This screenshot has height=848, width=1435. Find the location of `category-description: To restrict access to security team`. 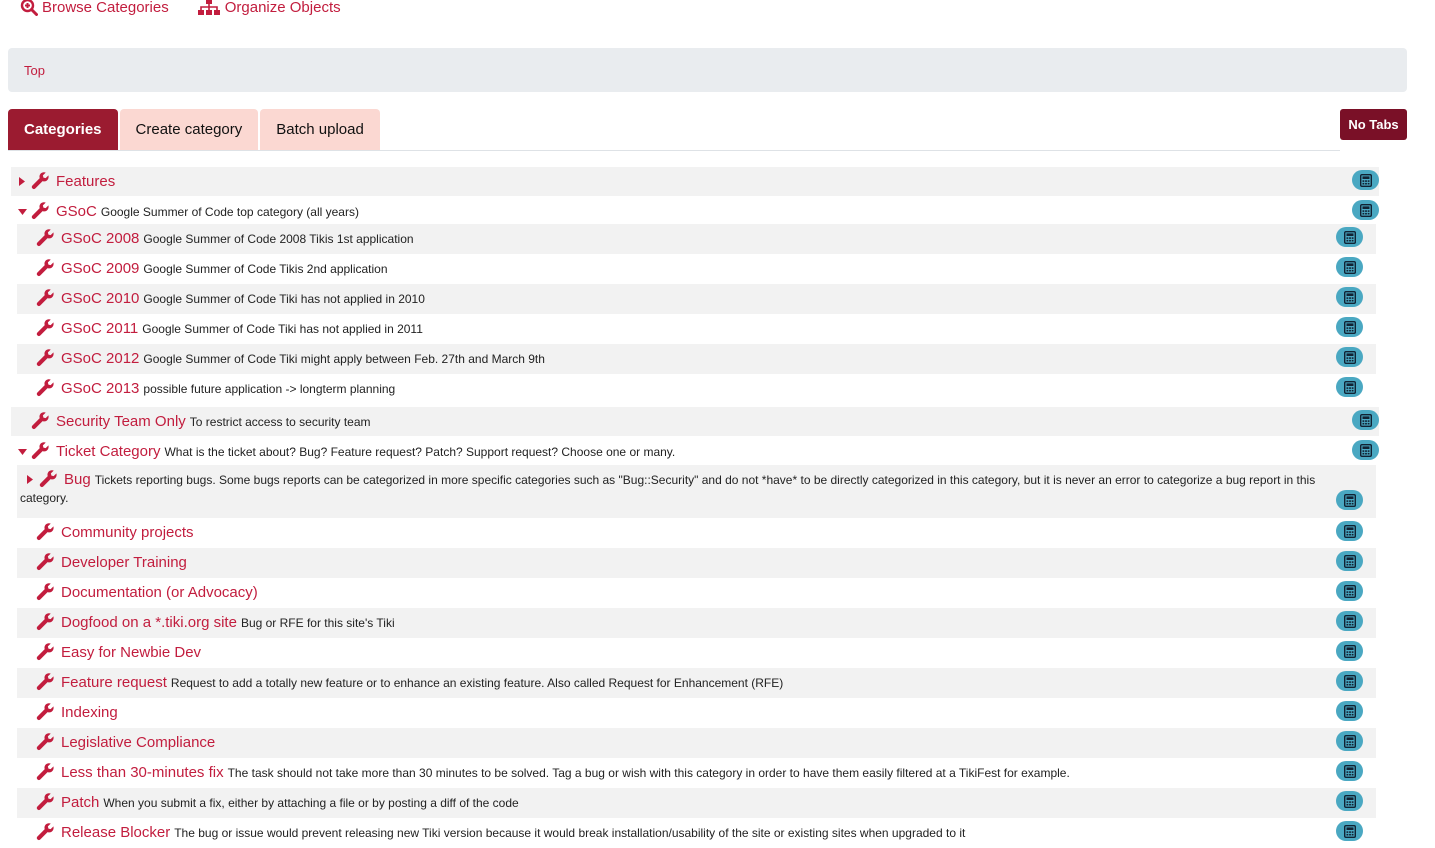

category-description: To restrict access to security team is located at coordinates (280, 421).